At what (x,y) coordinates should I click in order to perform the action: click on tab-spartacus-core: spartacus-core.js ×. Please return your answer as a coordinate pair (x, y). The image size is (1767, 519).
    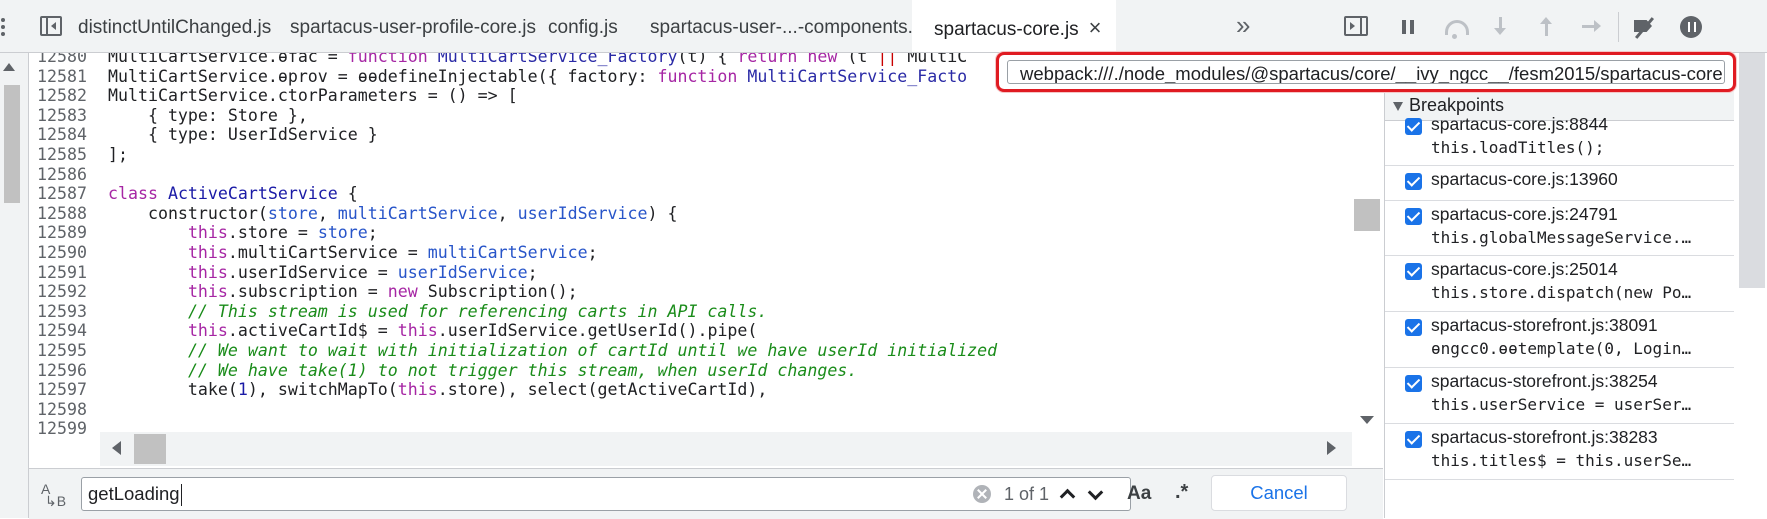
    Looking at the image, I should click on (1014, 26).